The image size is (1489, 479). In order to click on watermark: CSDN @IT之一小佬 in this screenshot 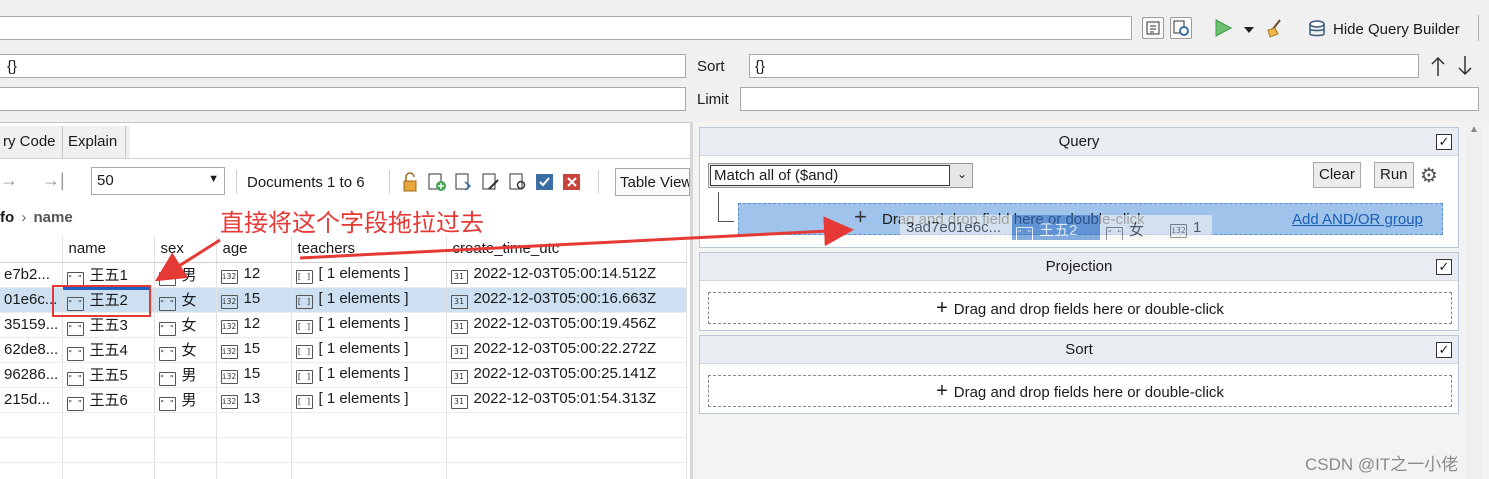, I will do `click(1382, 464)`.